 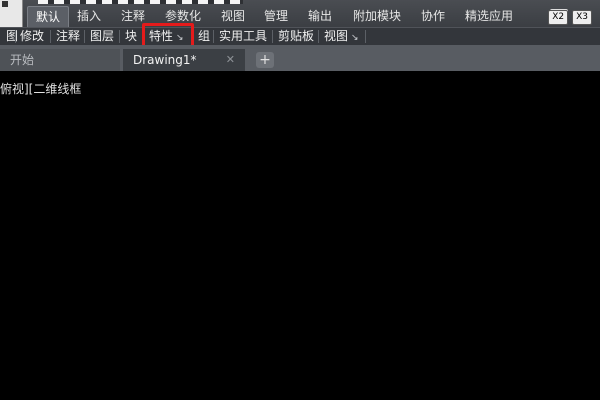 What do you see at coordinates (60, 60) in the screenshot?
I see `file-tab-start: 开始` at bounding box center [60, 60].